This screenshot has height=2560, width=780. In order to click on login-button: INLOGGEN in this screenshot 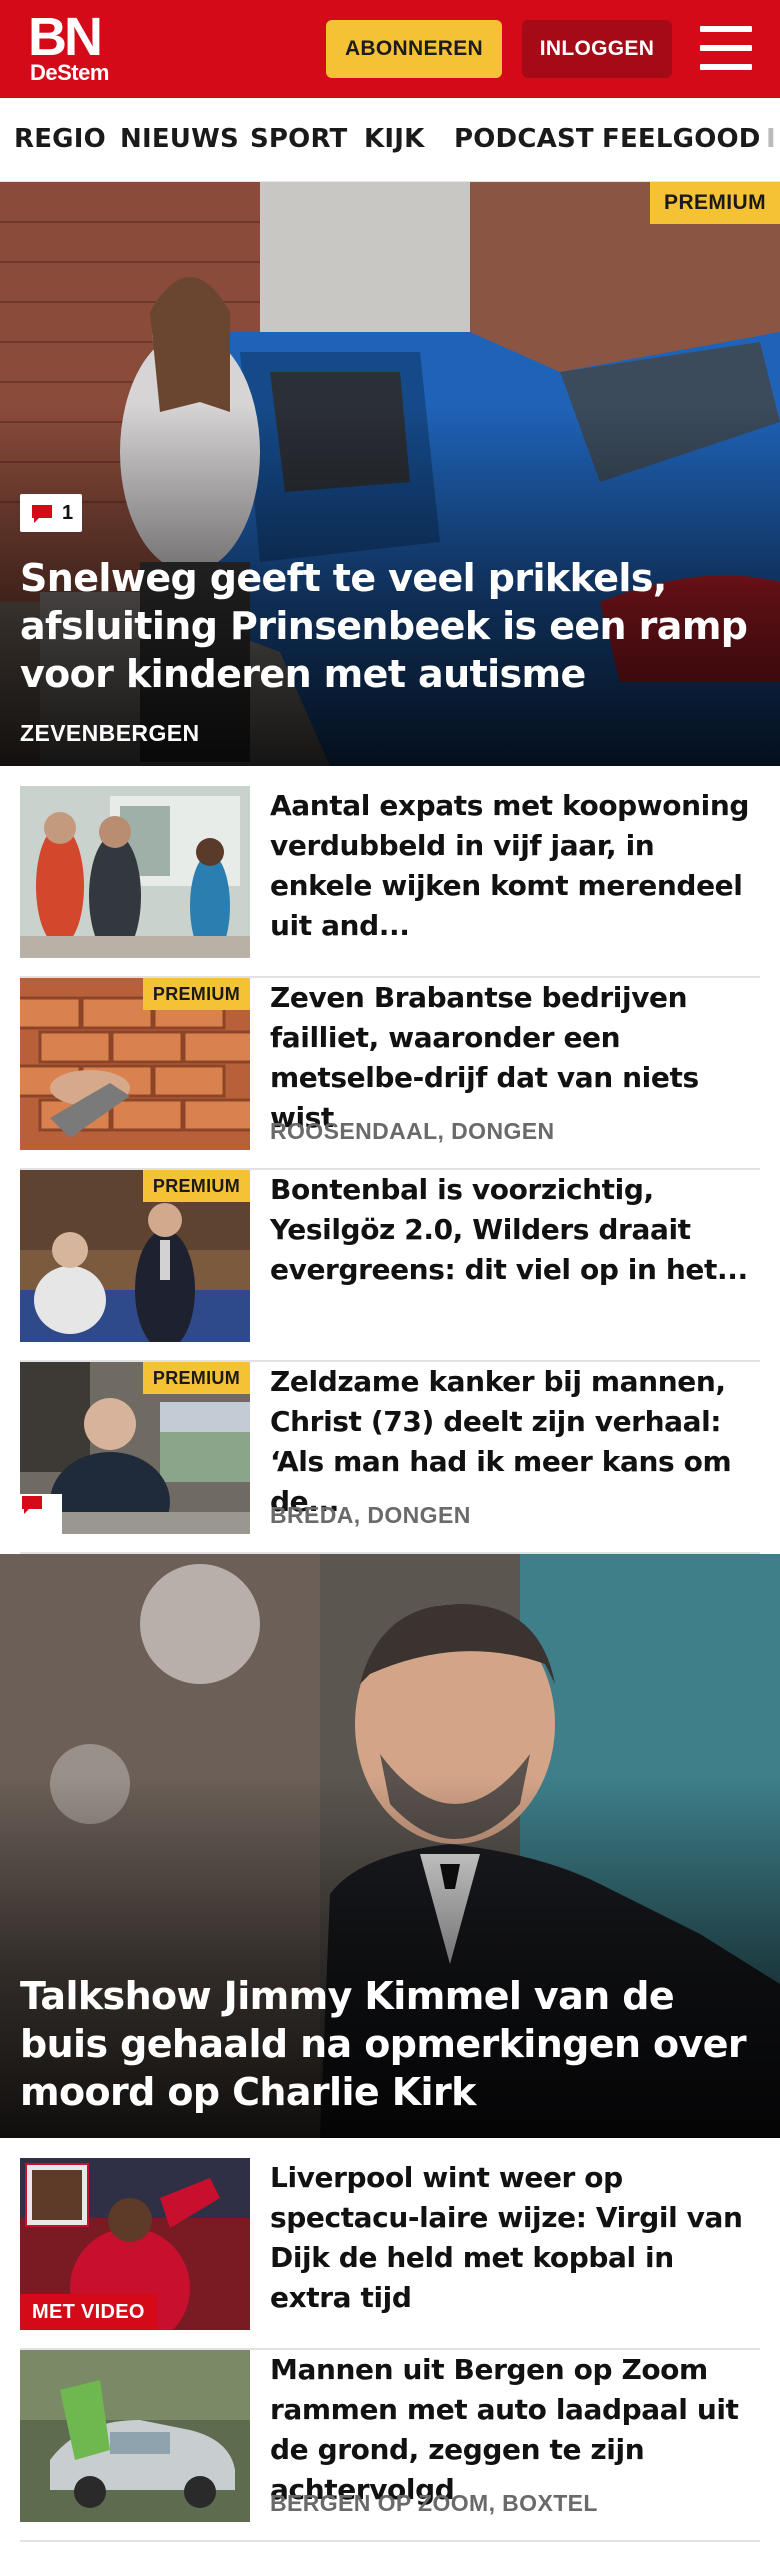, I will do `click(597, 49)`.